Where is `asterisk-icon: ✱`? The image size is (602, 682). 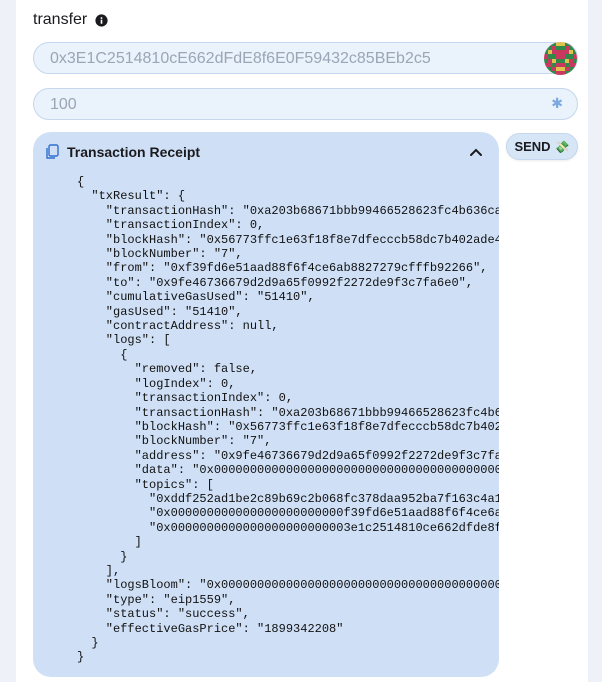
asterisk-icon: ✱ is located at coordinates (557, 104).